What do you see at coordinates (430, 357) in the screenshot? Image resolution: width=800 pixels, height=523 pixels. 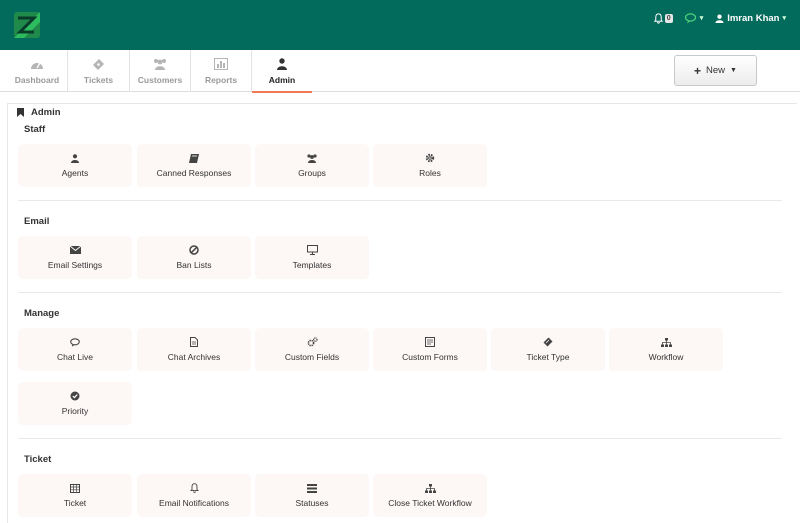 I see `card-label: Custom Forms` at bounding box center [430, 357].